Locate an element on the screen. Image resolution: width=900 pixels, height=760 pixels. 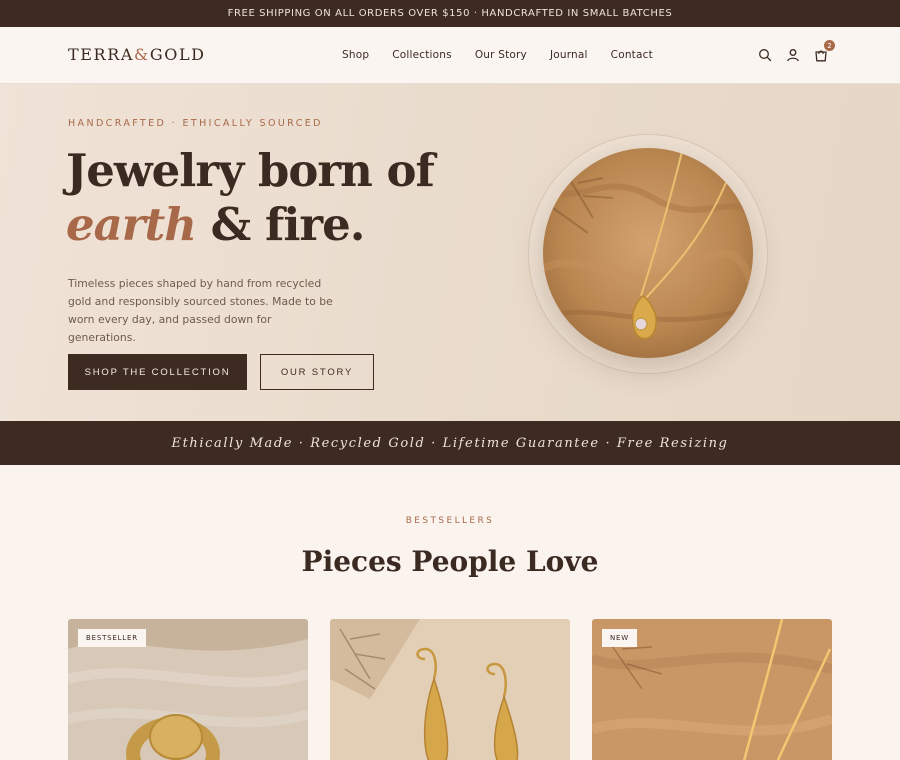
headline-rest: & fire. is located at coordinates (281, 224).